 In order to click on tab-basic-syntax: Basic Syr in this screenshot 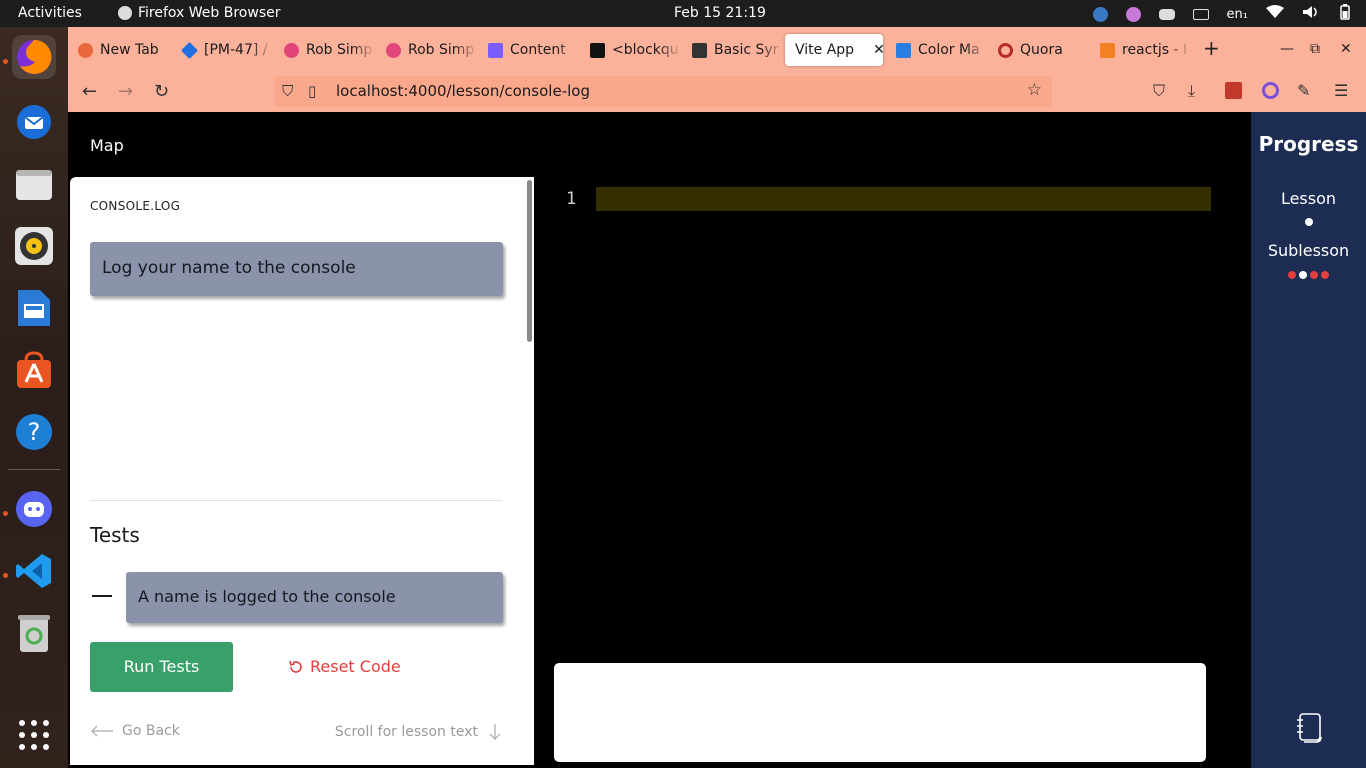, I will do `click(733, 50)`.